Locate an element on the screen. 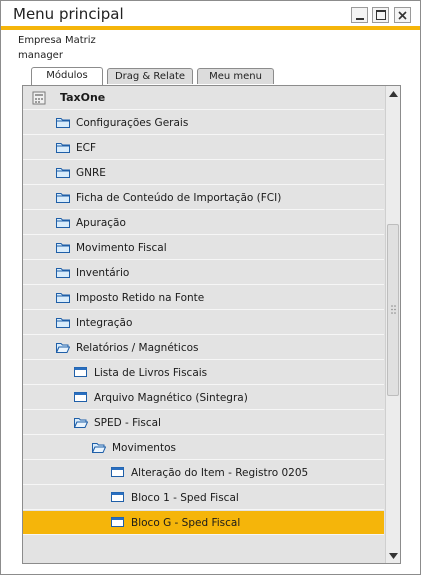 The width and height of the screenshot is (421, 575). close-icon is located at coordinates (402, 15).